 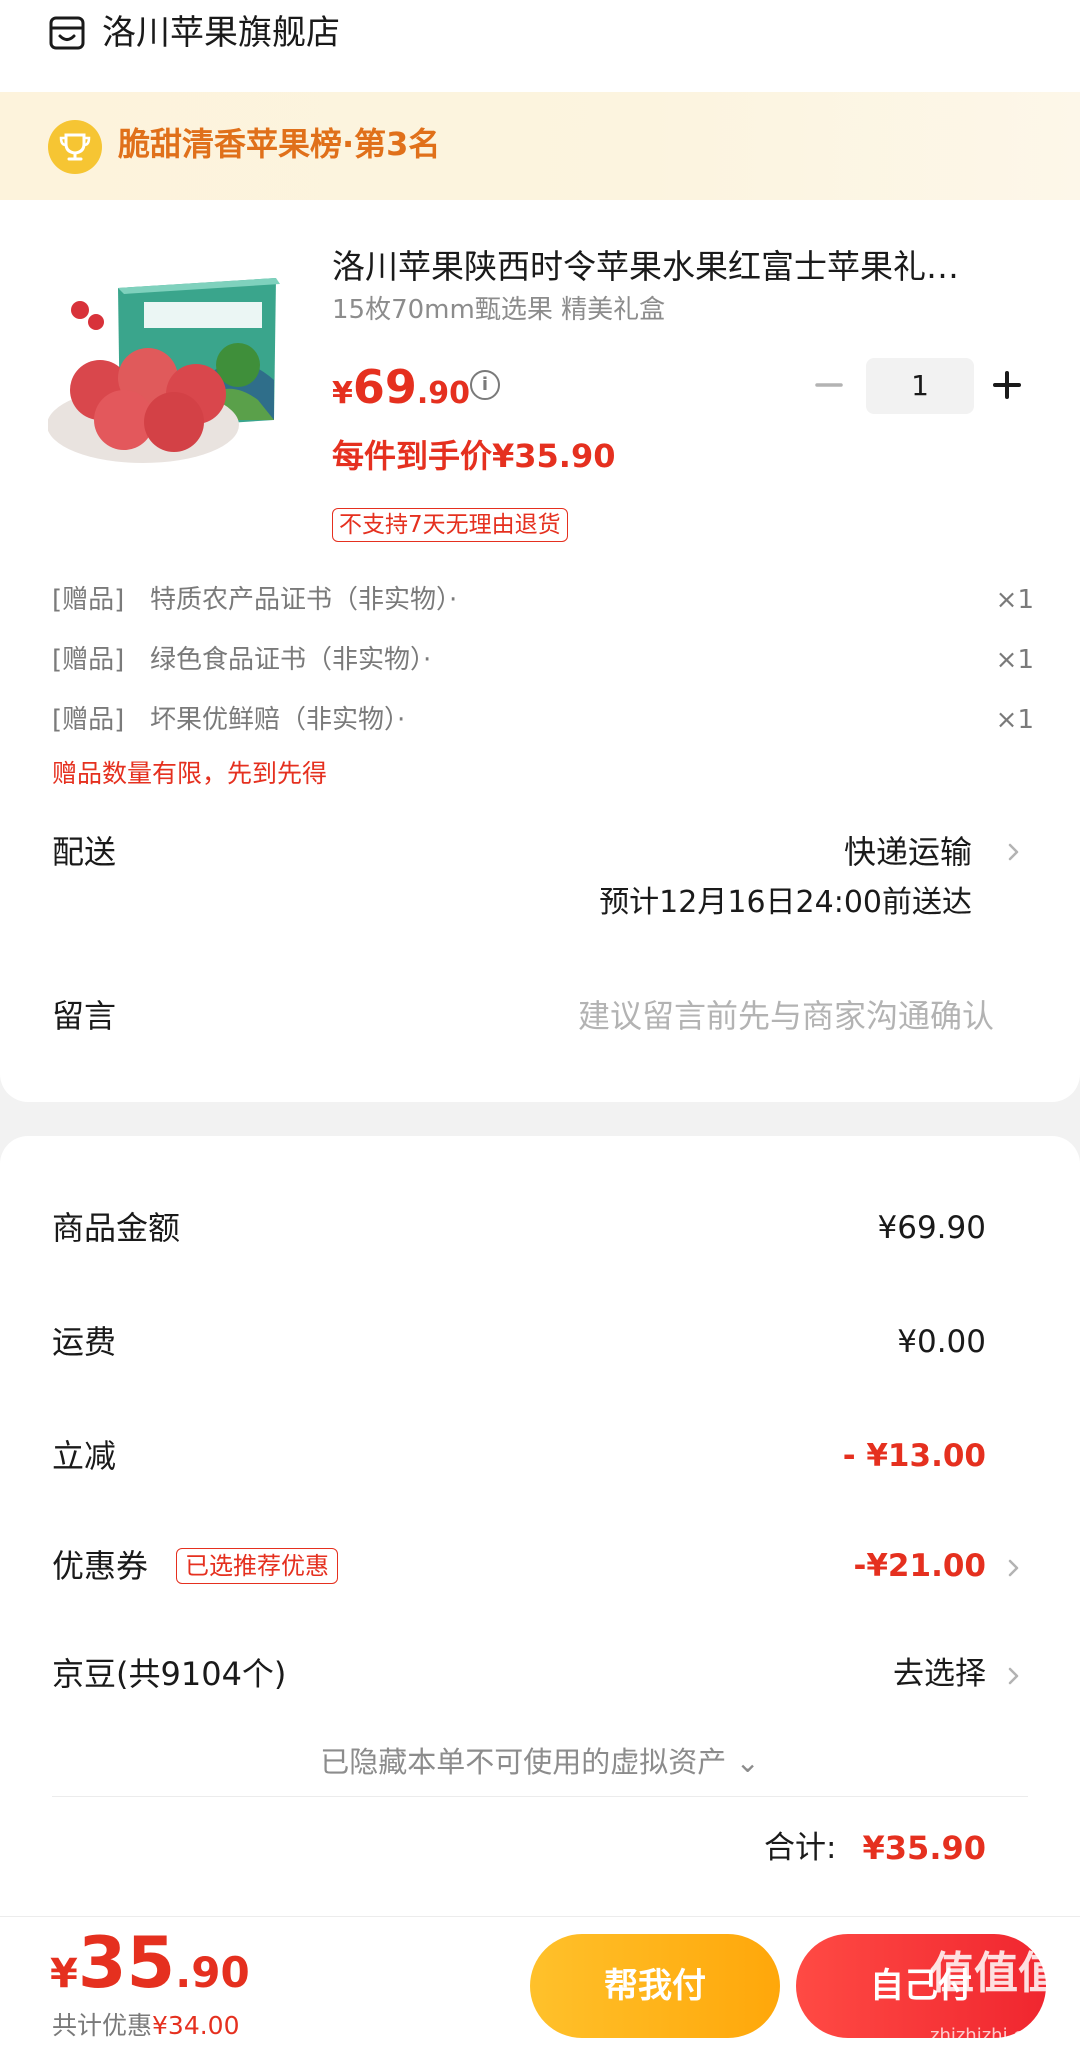 What do you see at coordinates (100, 1566) in the screenshot?
I see `coupon-label: 优惠券` at bounding box center [100, 1566].